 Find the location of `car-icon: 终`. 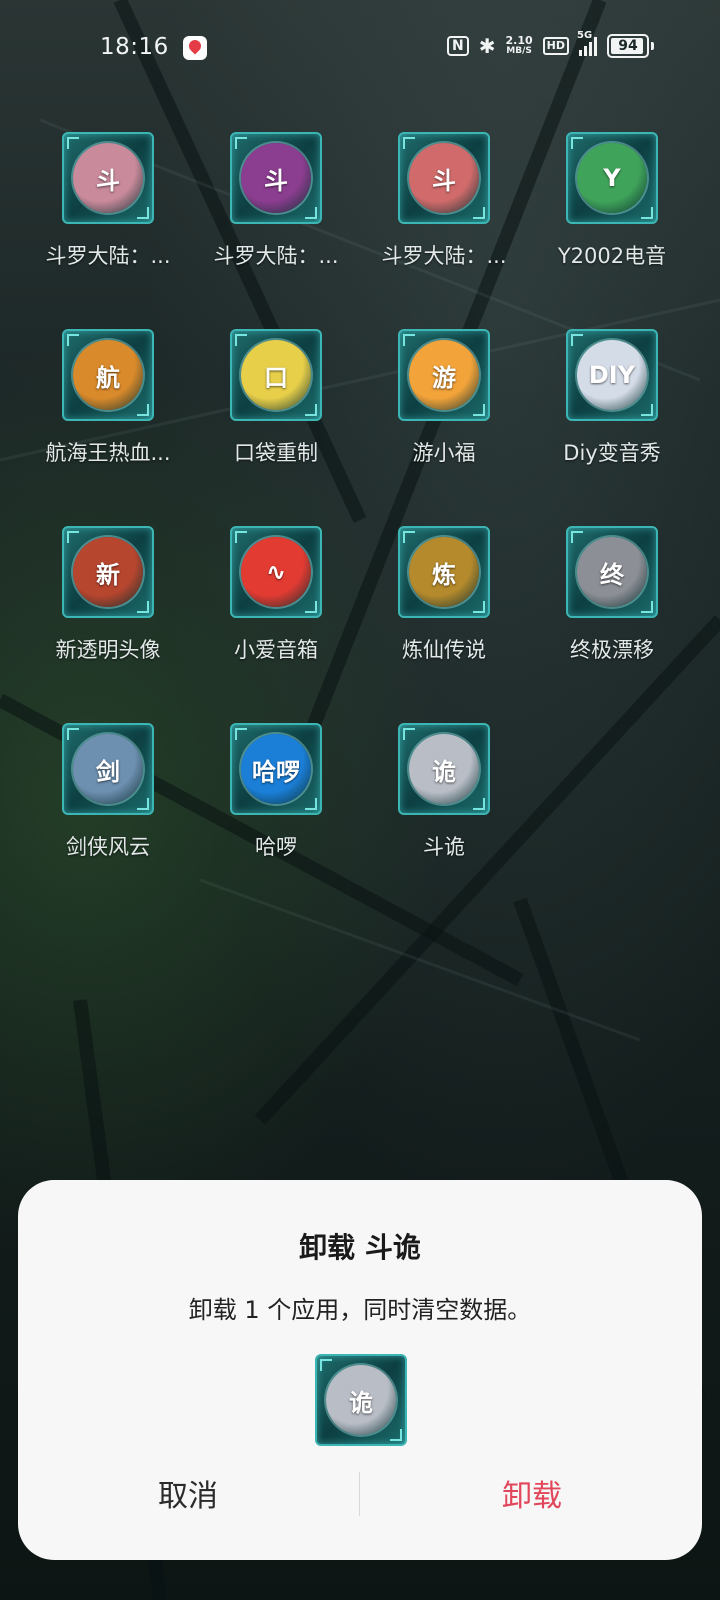

car-icon: 终 is located at coordinates (612, 572).